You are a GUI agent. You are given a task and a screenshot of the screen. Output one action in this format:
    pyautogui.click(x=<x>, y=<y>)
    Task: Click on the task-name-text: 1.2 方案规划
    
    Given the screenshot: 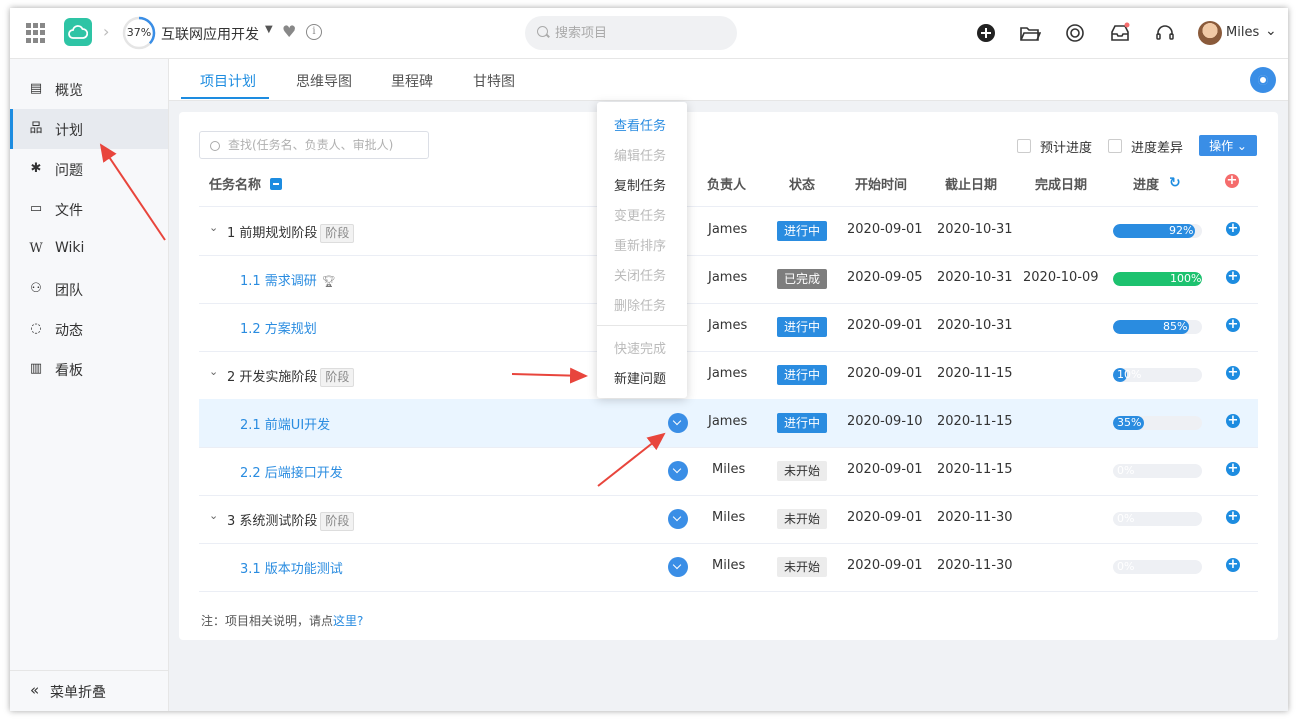 What is the action you would take?
    pyautogui.click(x=278, y=329)
    